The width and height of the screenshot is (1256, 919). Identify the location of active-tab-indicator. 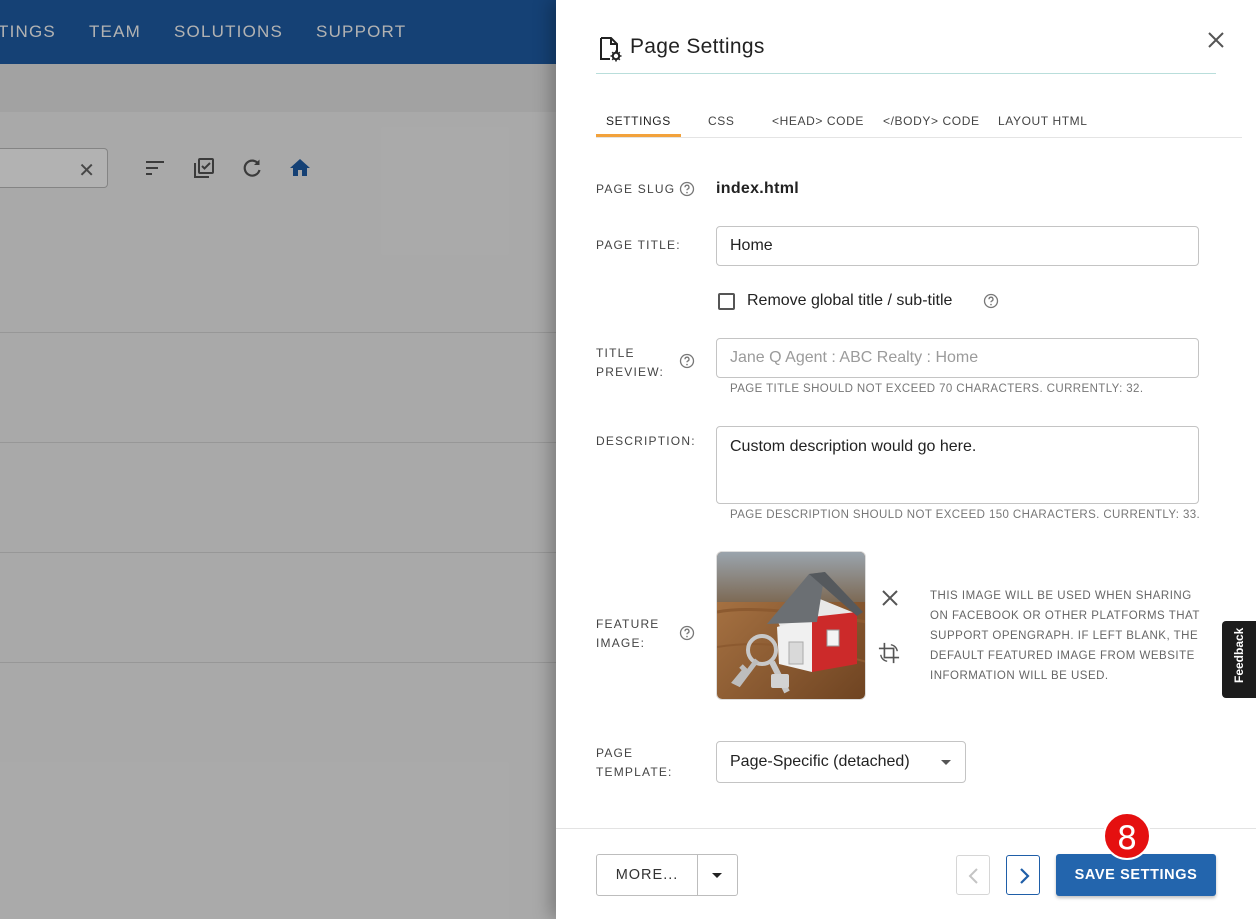
(638, 135).